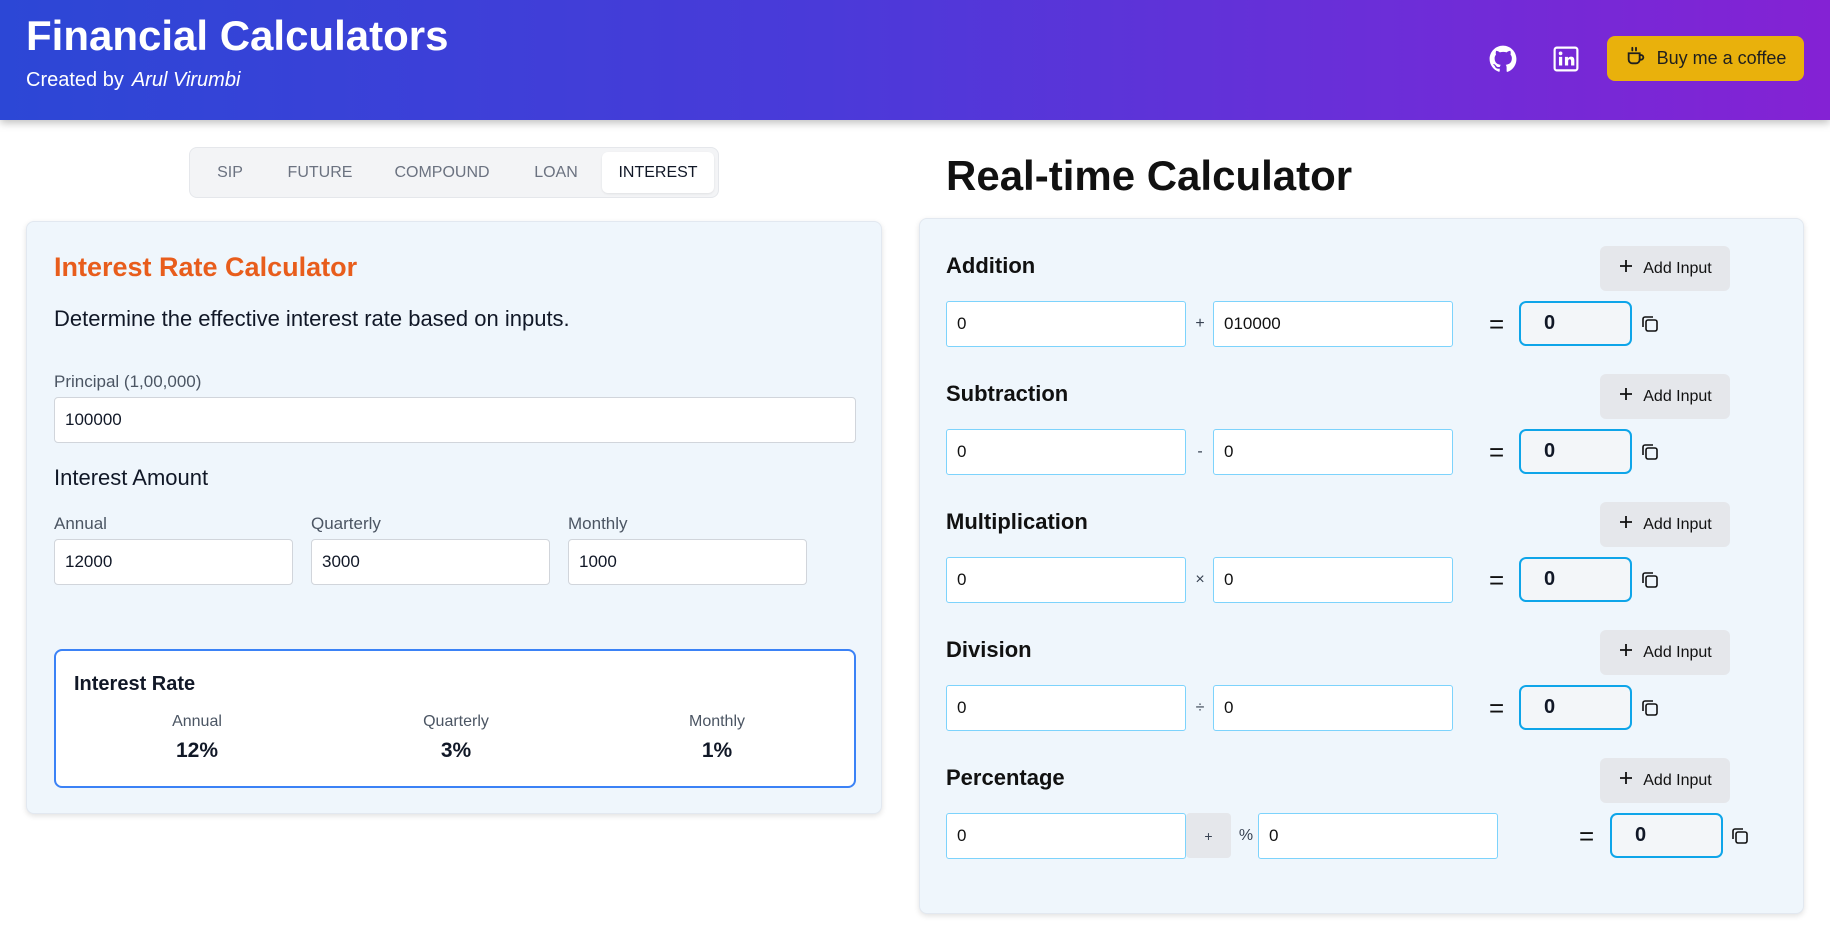  I want to click on rate-annual-label: Annual, so click(197, 721).